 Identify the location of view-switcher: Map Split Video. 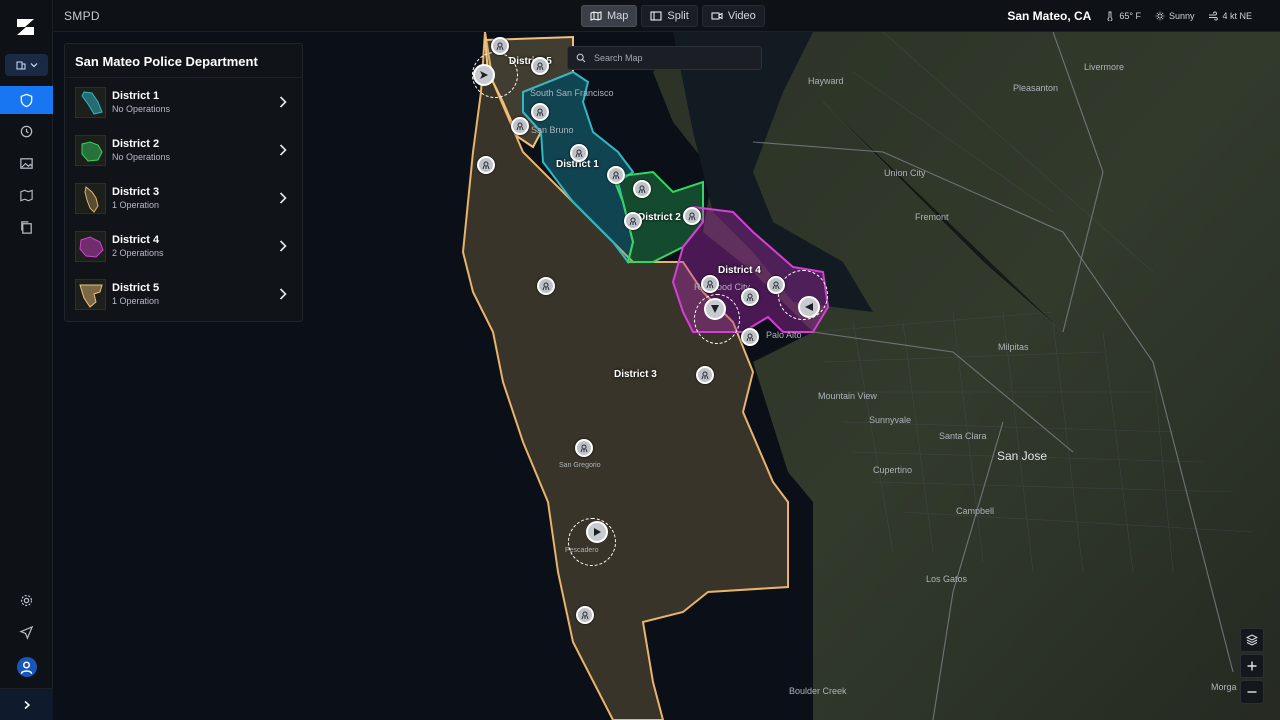
(673, 16).